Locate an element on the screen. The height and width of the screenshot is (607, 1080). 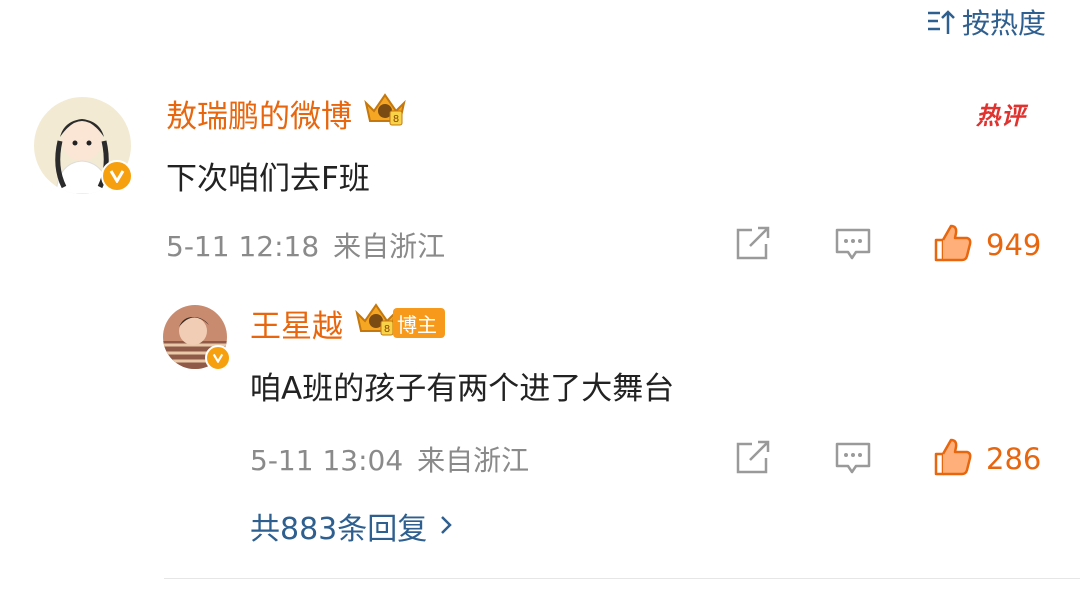
comment-username: 敖瑞鹏的微博 8 is located at coordinates (287, 113).